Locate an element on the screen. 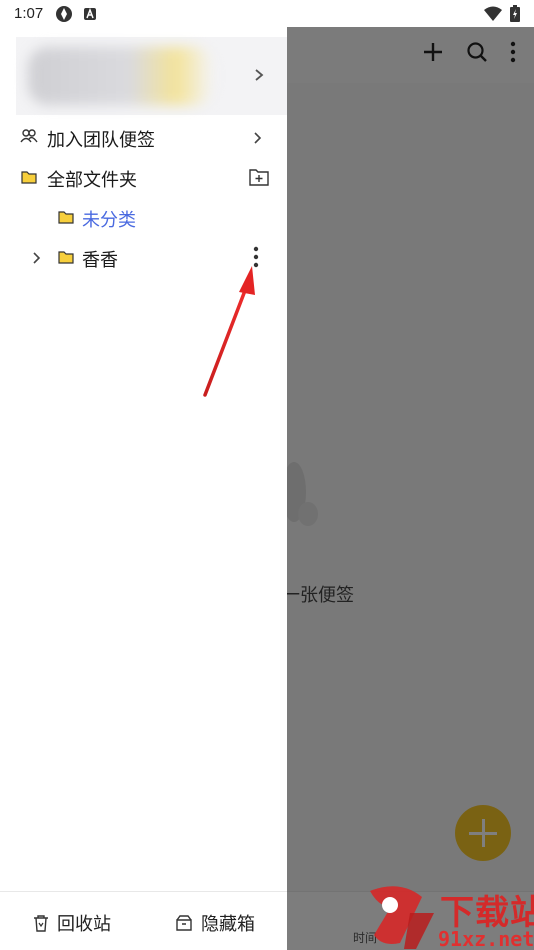 This screenshot has height=950, width=534. hidden-box-icon is located at coordinates (184, 923).